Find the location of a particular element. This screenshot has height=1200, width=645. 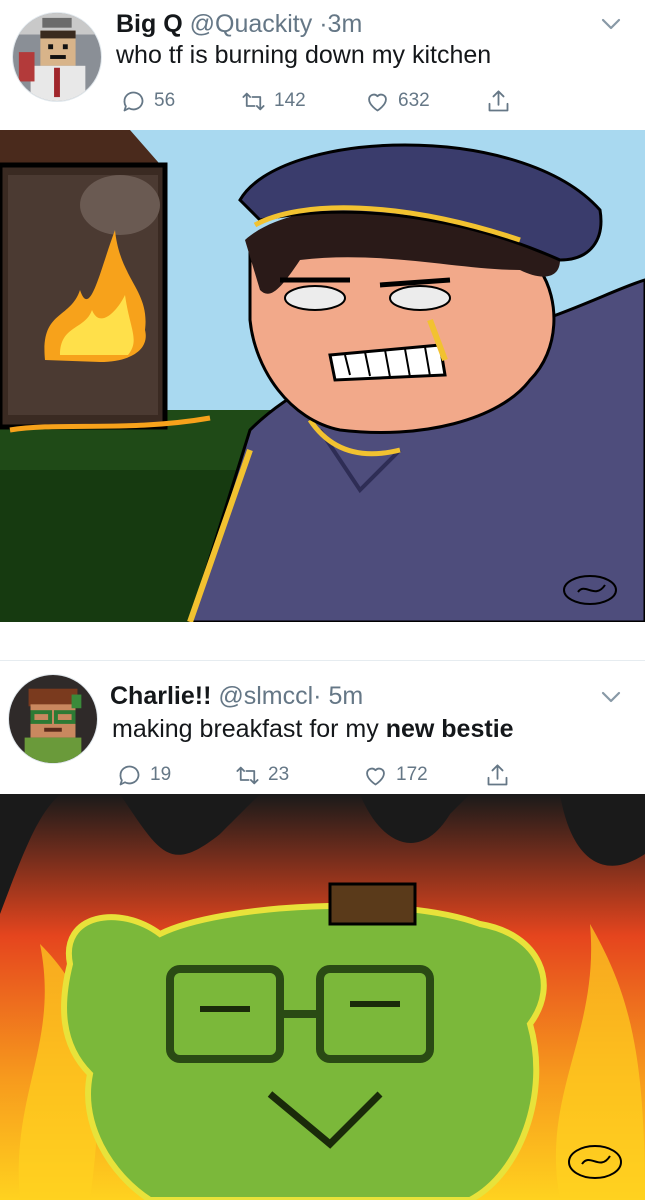

reply-count: 56 is located at coordinates (165, 100).